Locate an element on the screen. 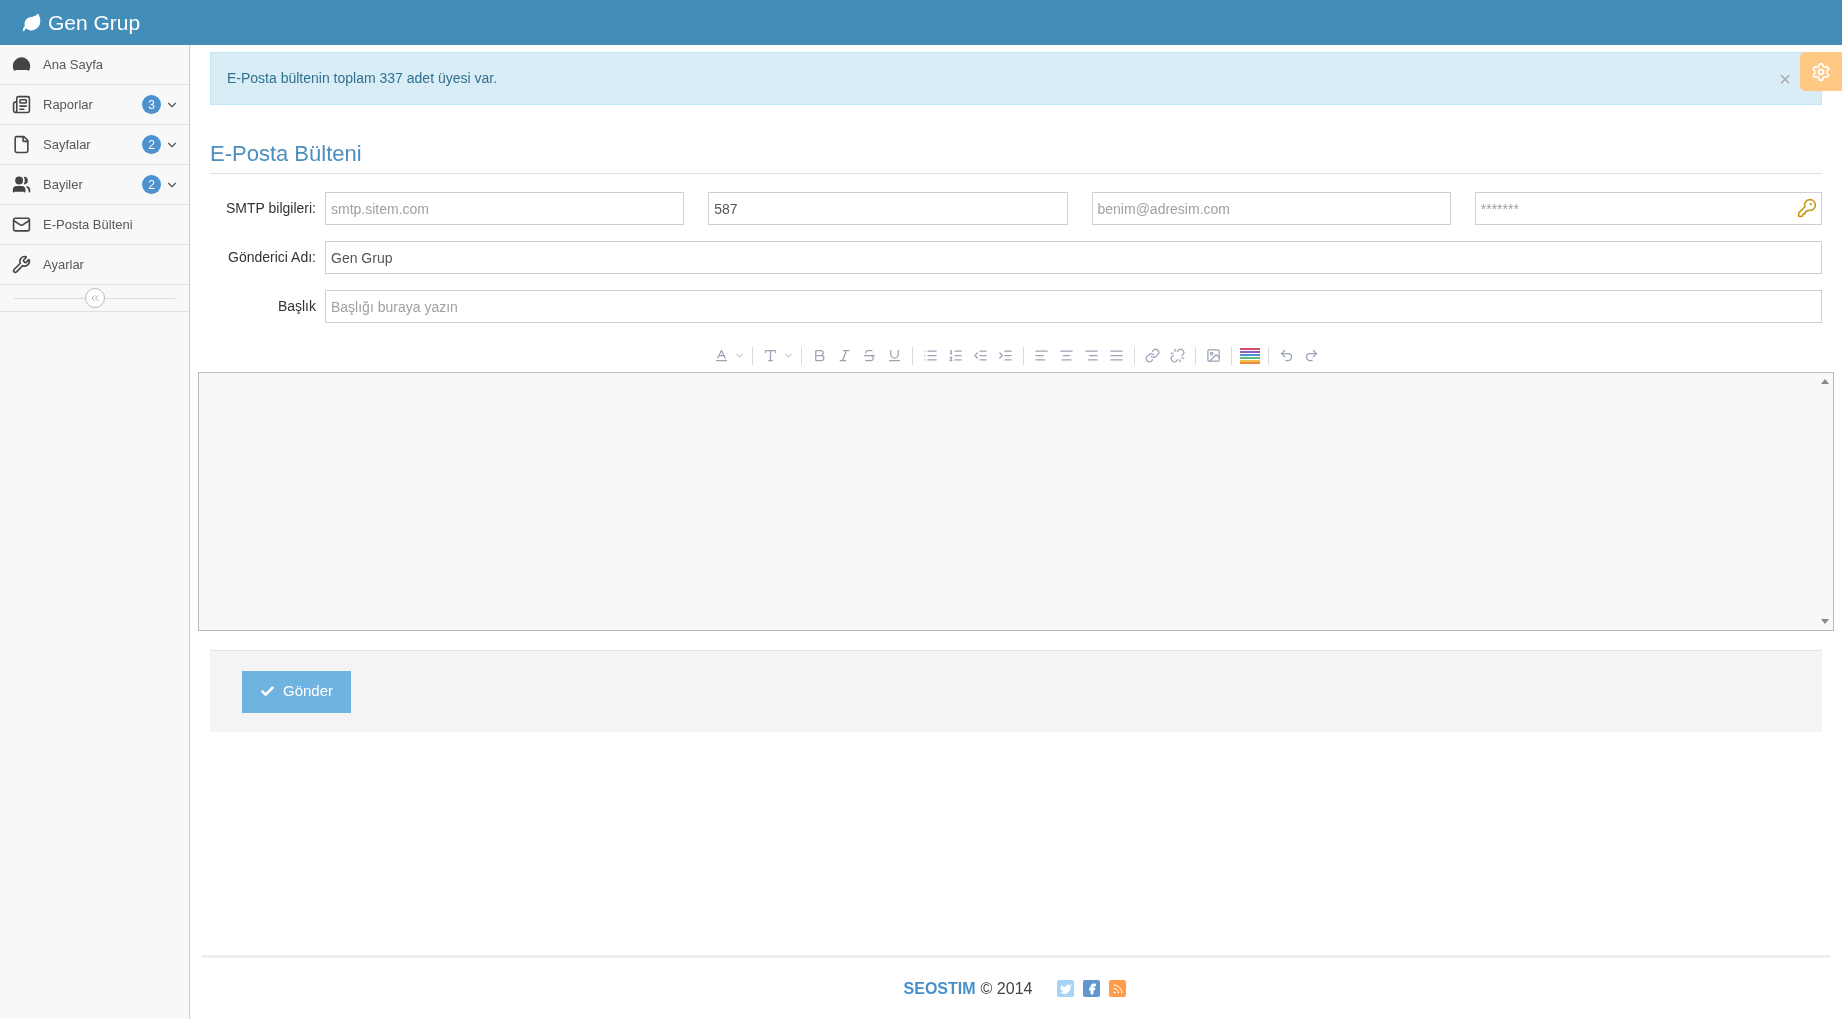 This screenshot has width=1842, height=1019. scroll-down-icon is located at coordinates (1825, 621).